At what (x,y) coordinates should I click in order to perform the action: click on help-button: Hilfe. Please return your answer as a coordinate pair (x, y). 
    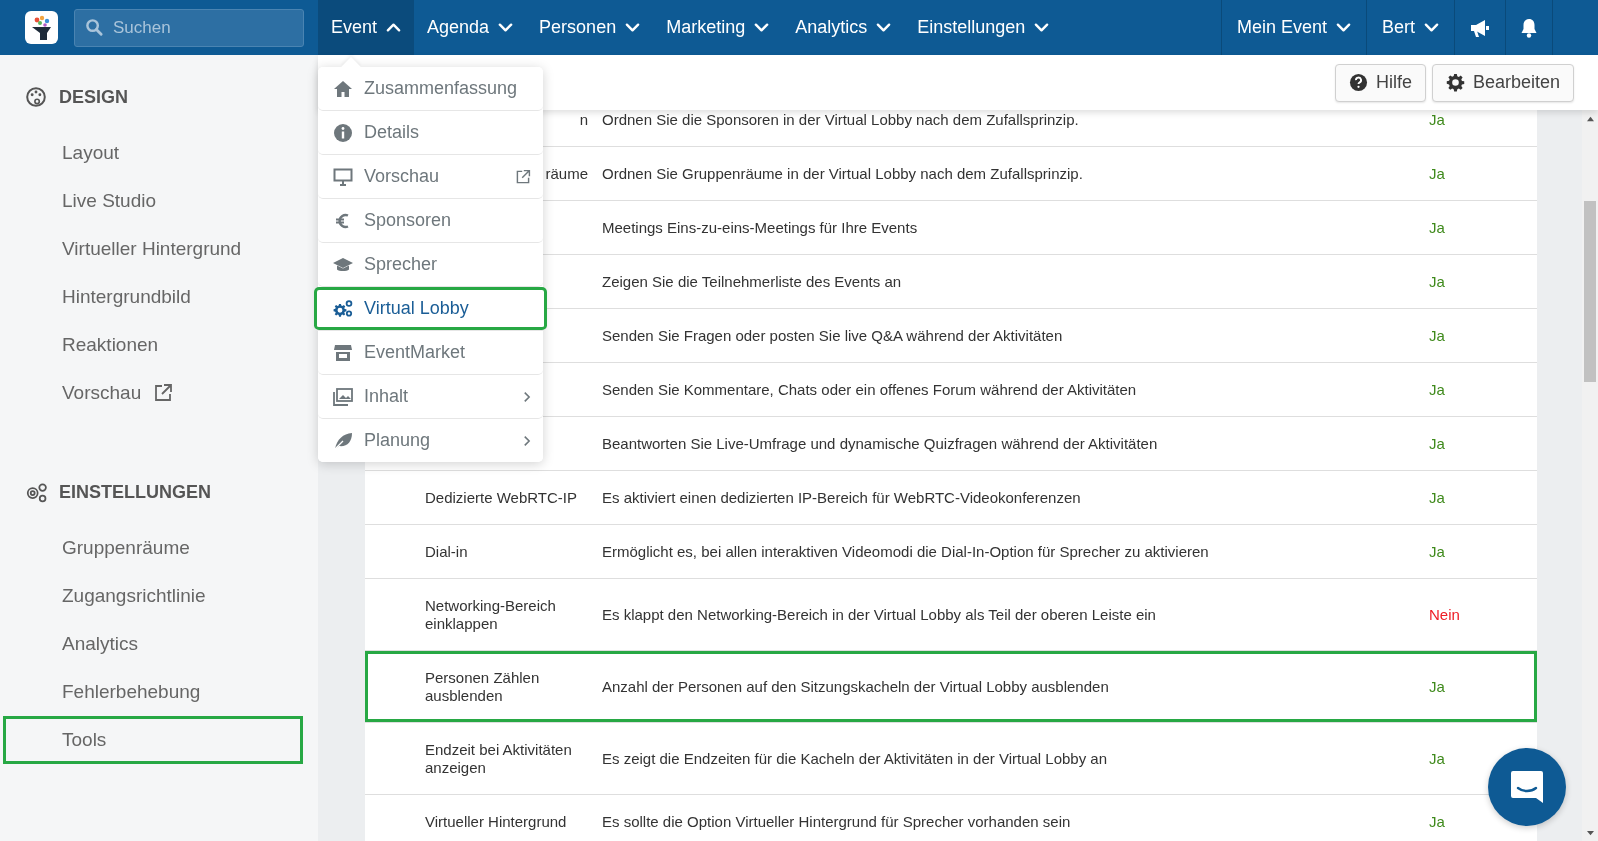
    Looking at the image, I should click on (1380, 82).